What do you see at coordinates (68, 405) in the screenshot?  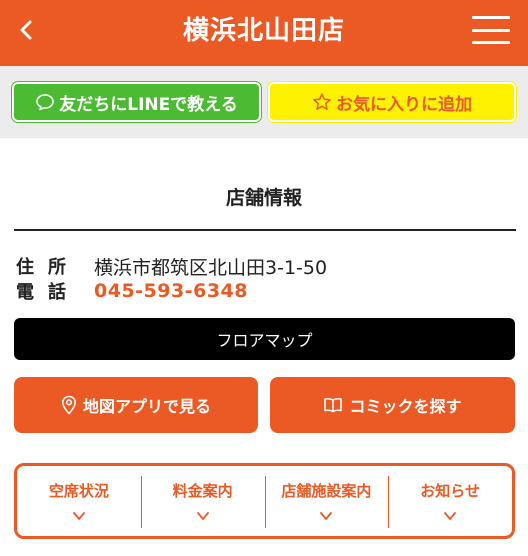 I see `map-pin-icon` at bounding box center [68, 405].